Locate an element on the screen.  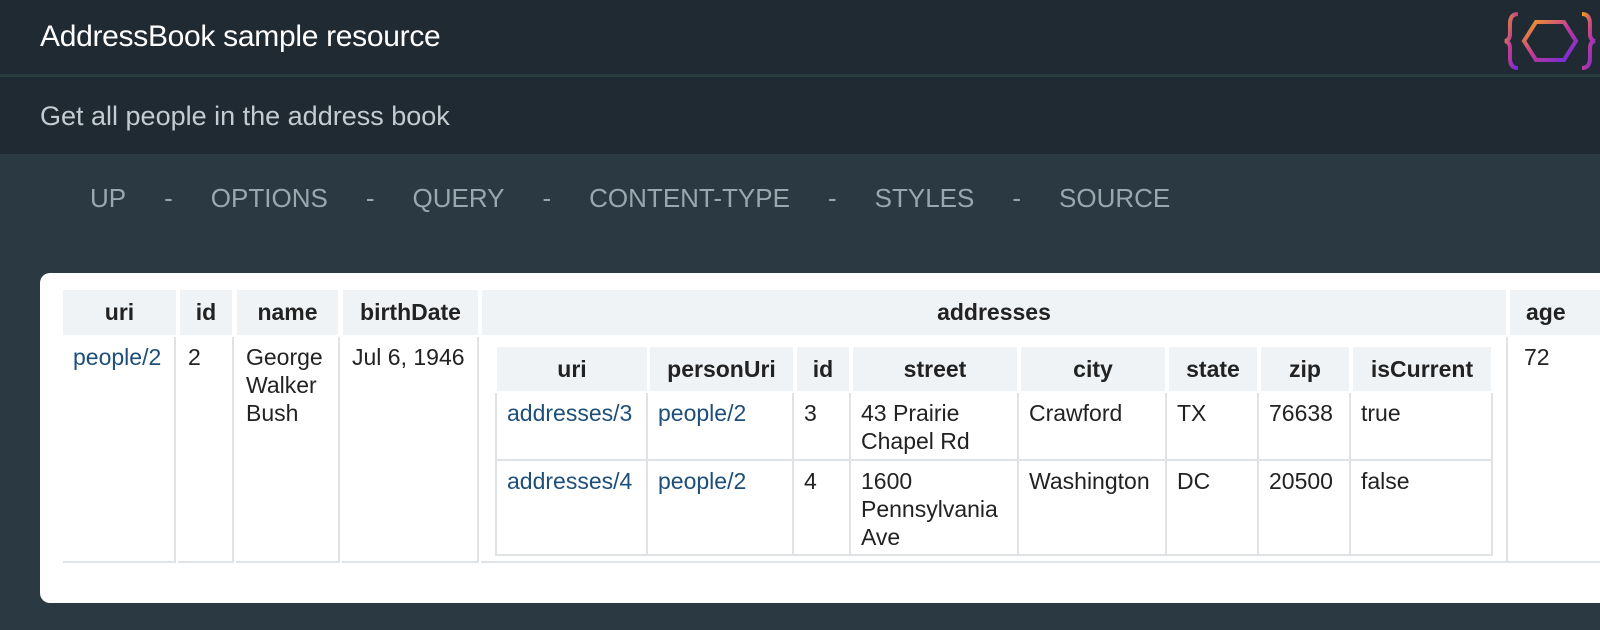
address-row-2-iscurrent: false is located at coordinates (1422, 508).